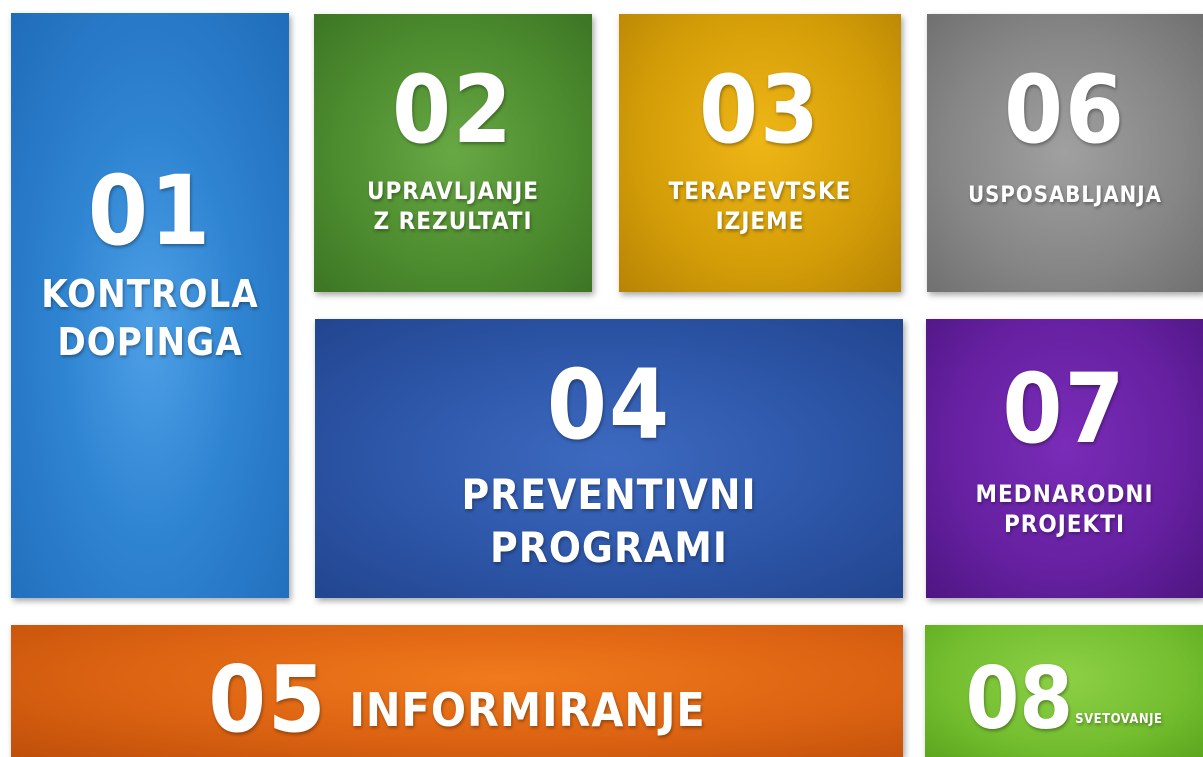 Image resolution: width=1203 pixels, height=757 pixels. I want to click on tile-usposabljanja: 06 USPOSABLJANJA, so click(1065, 153).